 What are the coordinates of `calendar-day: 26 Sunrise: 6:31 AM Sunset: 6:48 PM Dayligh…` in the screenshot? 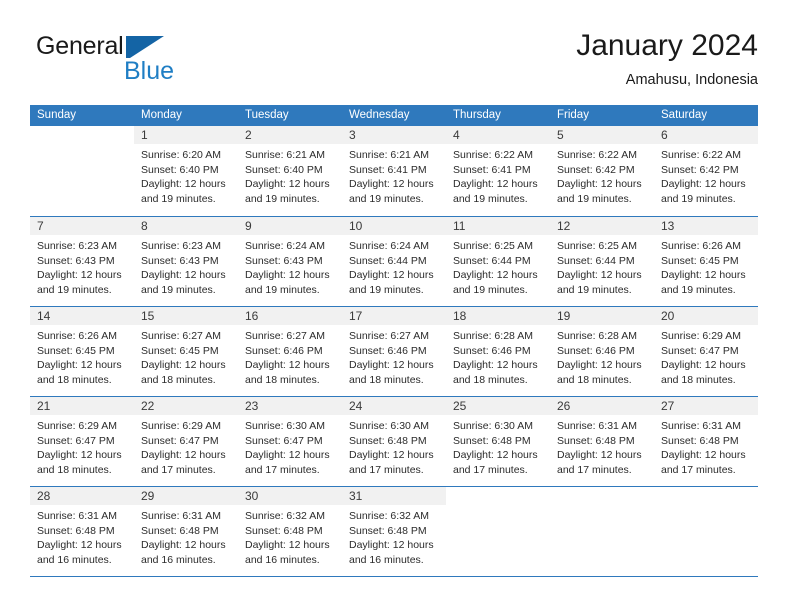 It's located at (602, 441).